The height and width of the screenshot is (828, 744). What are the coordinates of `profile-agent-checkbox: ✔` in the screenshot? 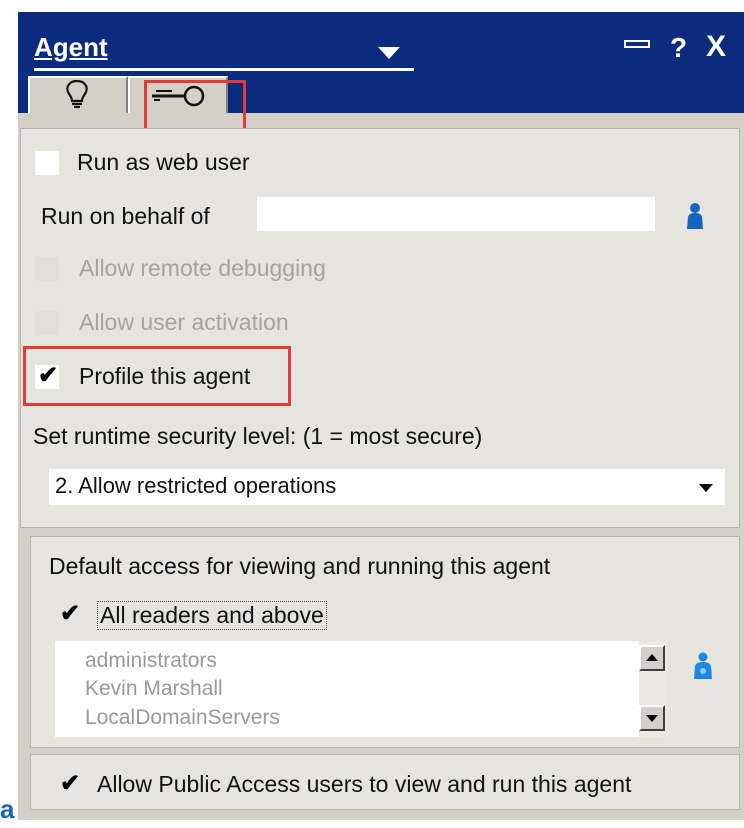 It's located at (47, 375).